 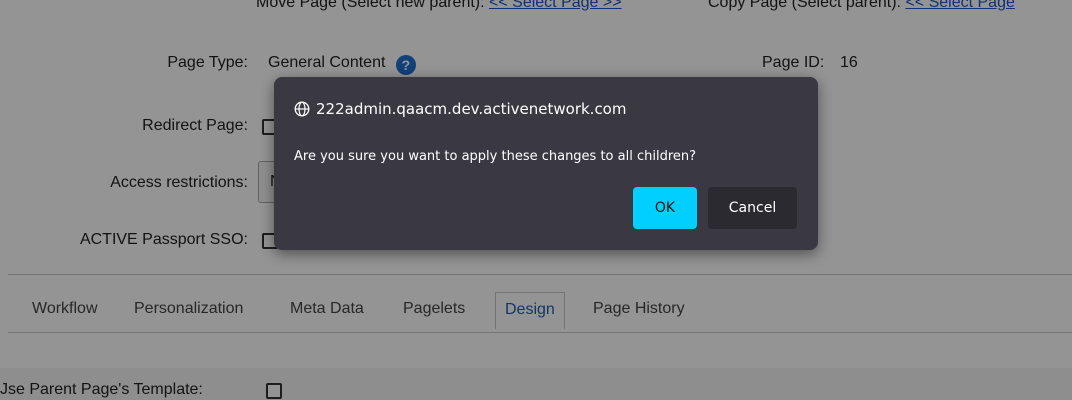 What do you see at coordinates (752, 208) in the screenshot?
I see `cancel-button: Cancel` at bounding box center [752, 208].